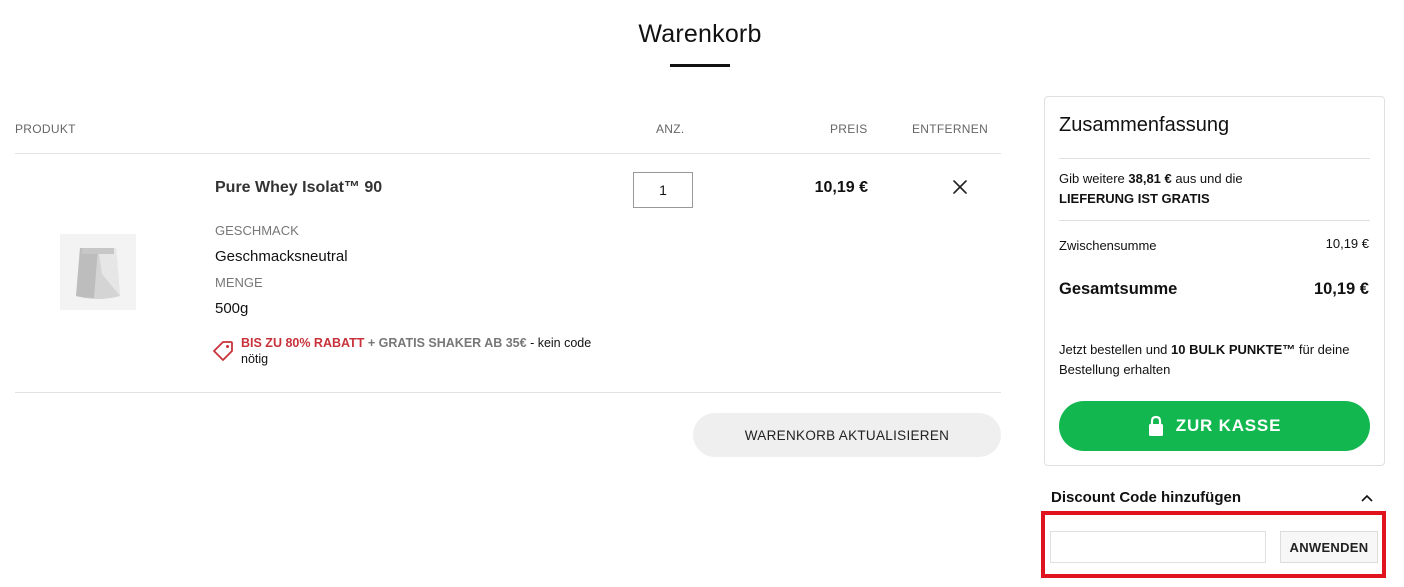 This screenshot has width=1404, height=587. I want to click on free-shipping-amount: 38,81 €, so click(1150, 178).